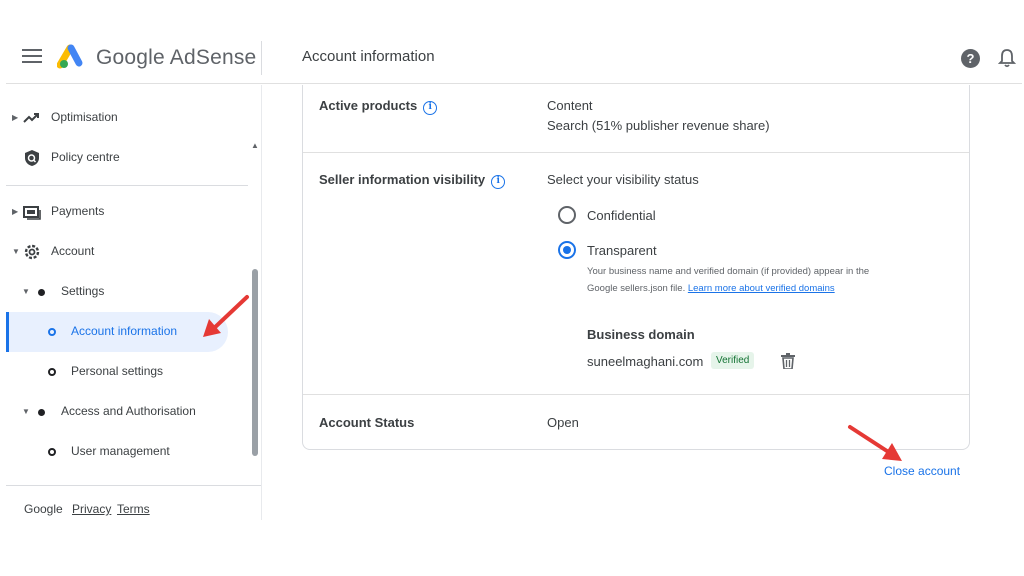  Describe the element at coordinates (84, 117) in the screenshot. I see `sidebar-item-label: Optimisation` at that location.